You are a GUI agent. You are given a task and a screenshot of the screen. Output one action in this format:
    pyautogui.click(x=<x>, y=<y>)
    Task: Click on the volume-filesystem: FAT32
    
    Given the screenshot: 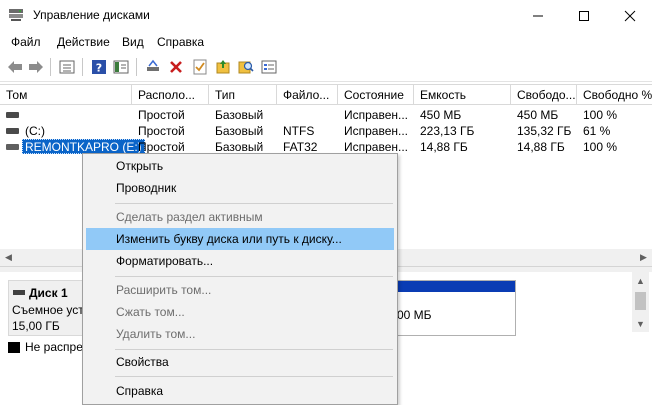 What is the action you would take?
    pyautogui.click(x=300, y=147)
    